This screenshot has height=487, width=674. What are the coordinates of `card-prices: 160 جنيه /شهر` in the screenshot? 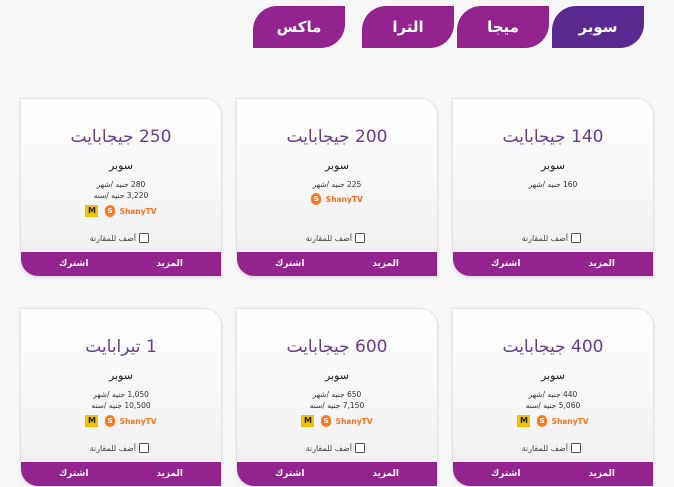 It's located at (553, 184).